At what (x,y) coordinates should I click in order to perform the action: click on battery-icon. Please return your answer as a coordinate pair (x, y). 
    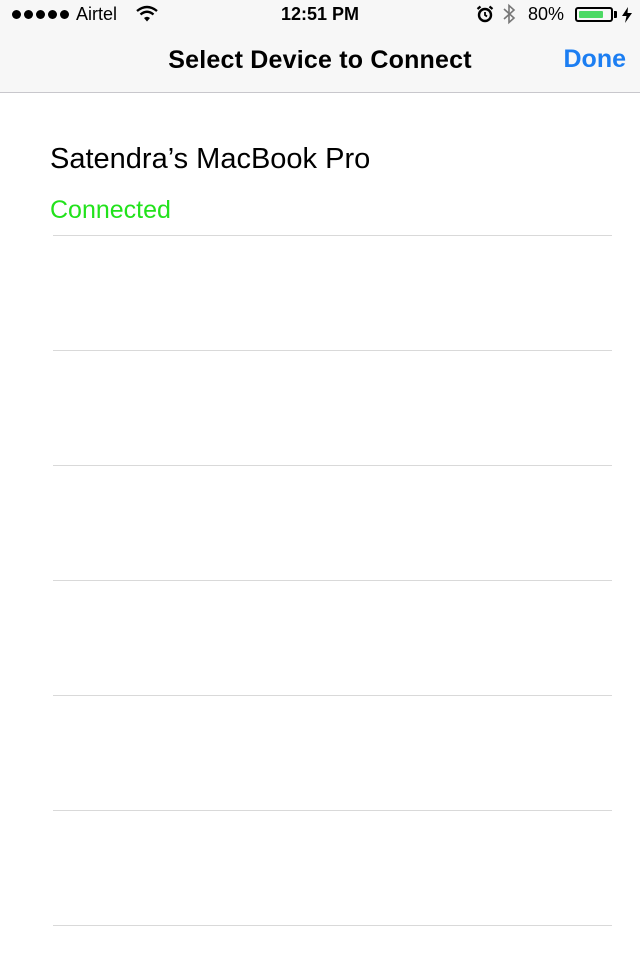
    Looking at the image, I should click on (594, 14).